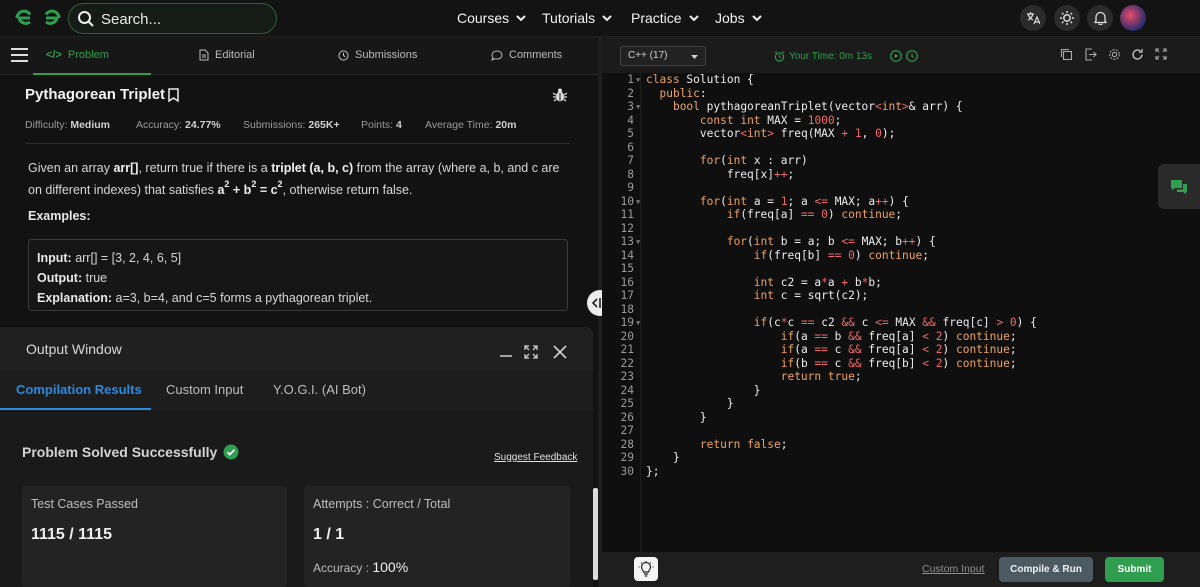 The image size is (1200, 587). Describe the element at coordinates (75, 409) in the screenshot. I see `active-output-tab-indicator` at that location.